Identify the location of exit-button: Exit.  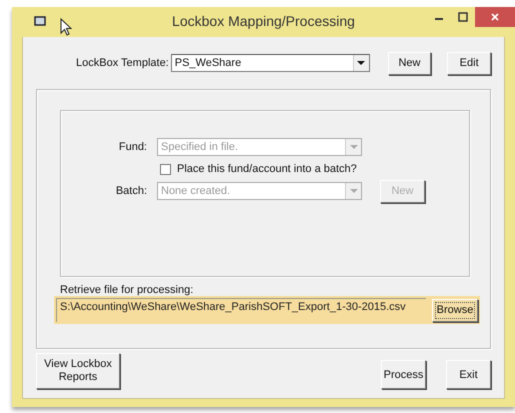
(468, 374).